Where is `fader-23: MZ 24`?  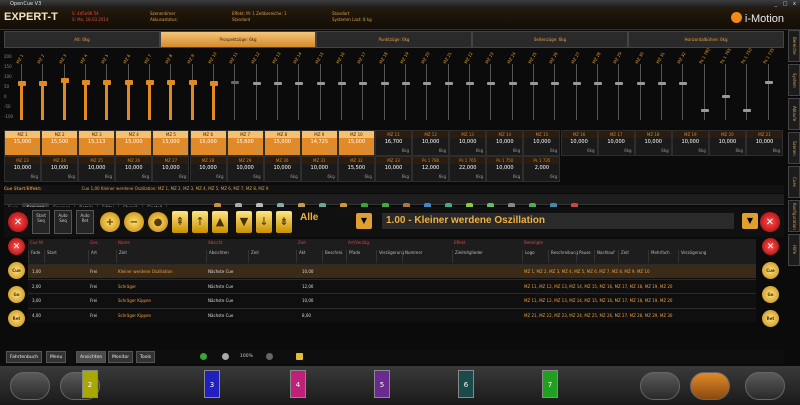
fader-23: MZ 24 is located at coordinates (513, 89).